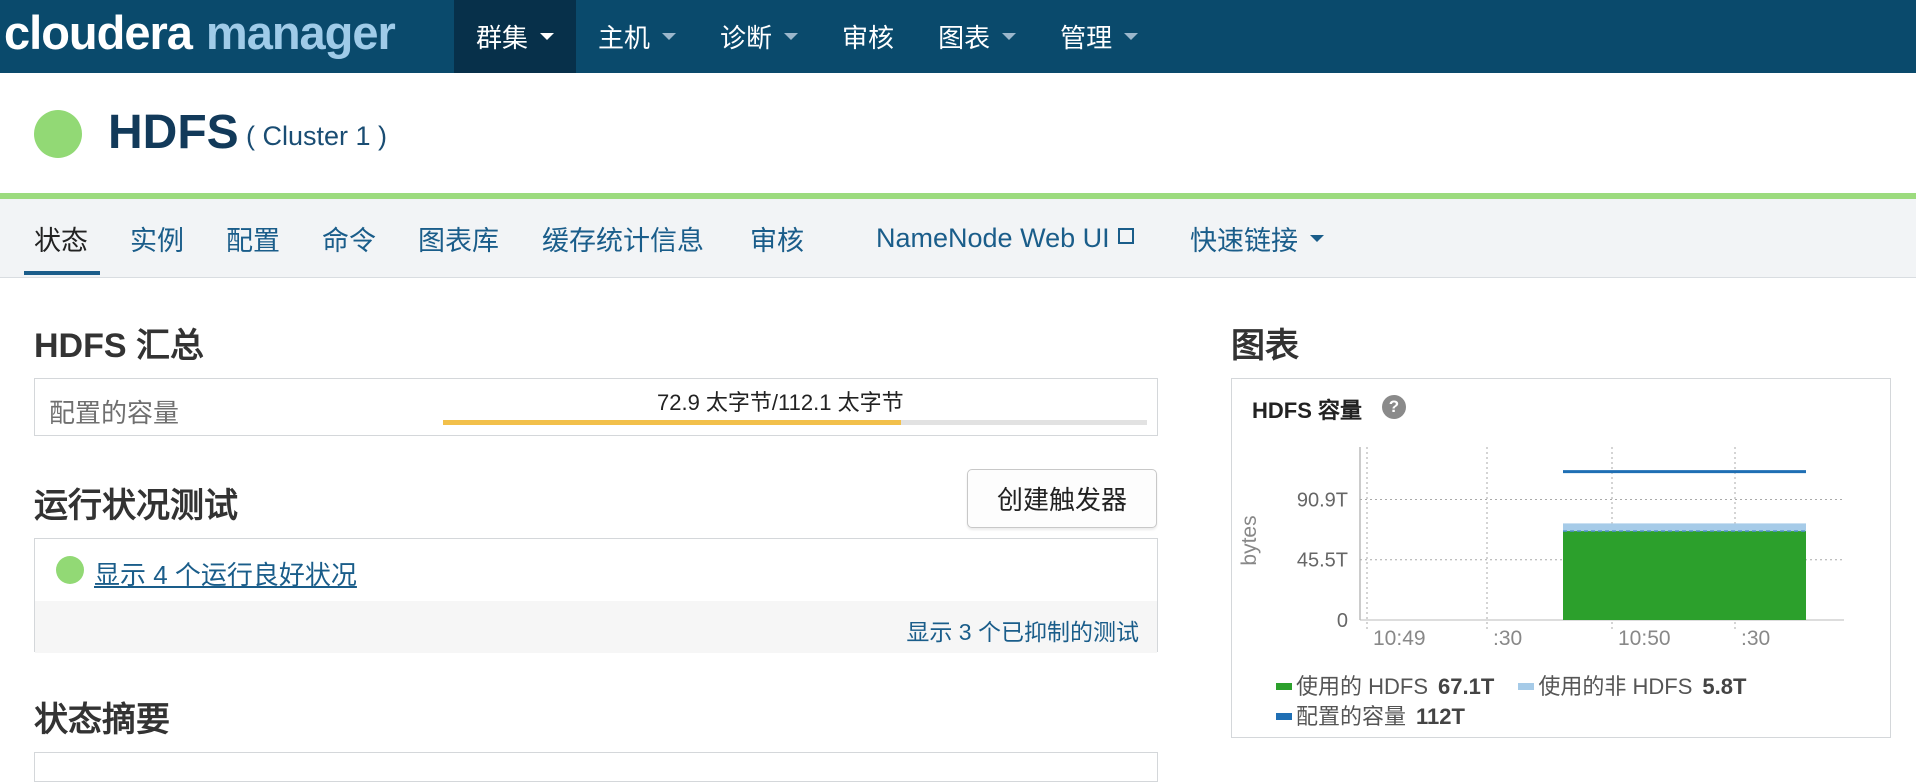 This screenshot has width=1916, height=782. What do you see at coordinates (964, 38) in the screenshot?
I see `nav-charts-label: 图表` at bounding box center [964, 38].